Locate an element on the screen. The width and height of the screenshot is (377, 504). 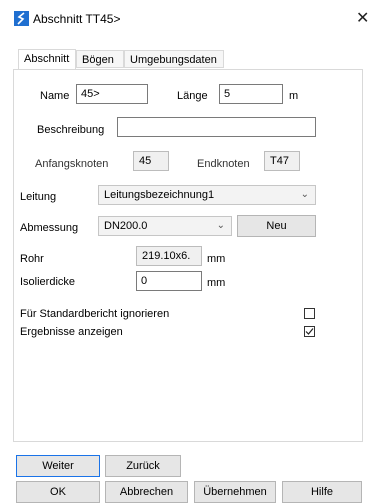
endknoten-value: T47 is located at coordinates (282, 161).